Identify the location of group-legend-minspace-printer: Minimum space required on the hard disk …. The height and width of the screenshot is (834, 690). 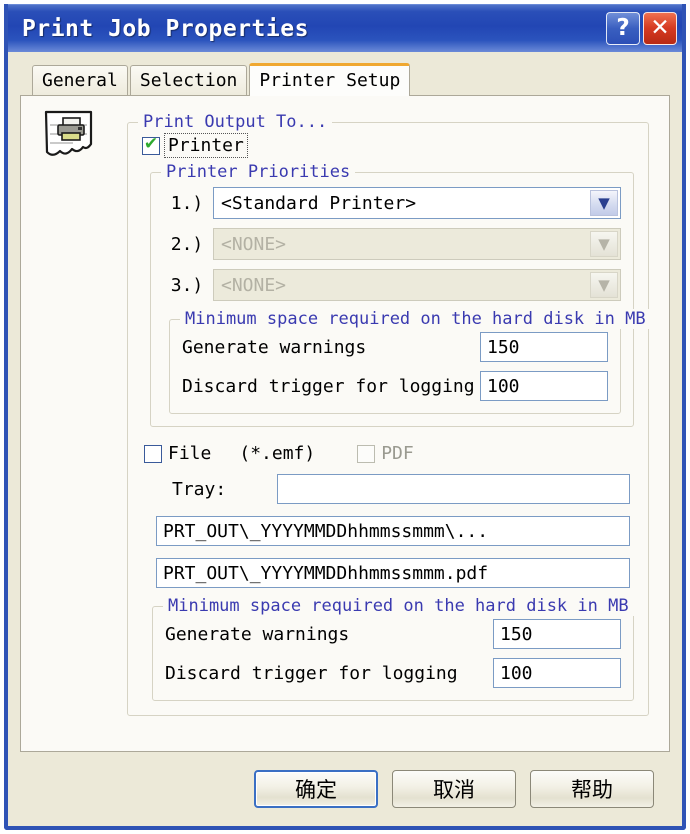
(415, 319).